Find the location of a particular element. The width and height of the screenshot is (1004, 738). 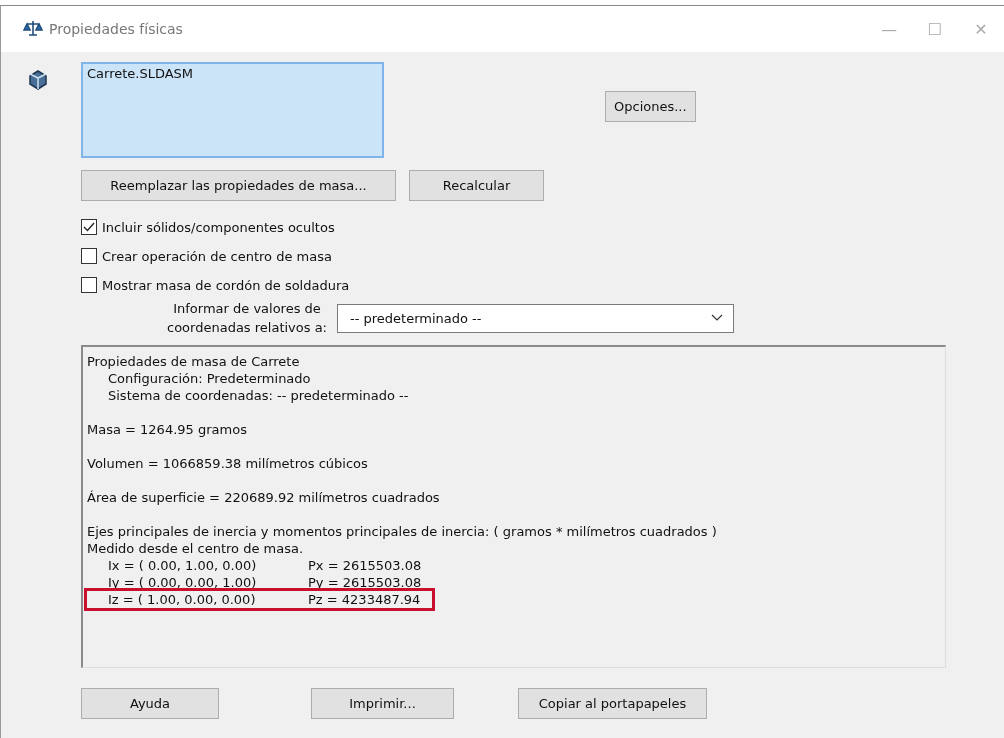

copy-button: Copiar al portapapeles is located at coordinates (612, 703).